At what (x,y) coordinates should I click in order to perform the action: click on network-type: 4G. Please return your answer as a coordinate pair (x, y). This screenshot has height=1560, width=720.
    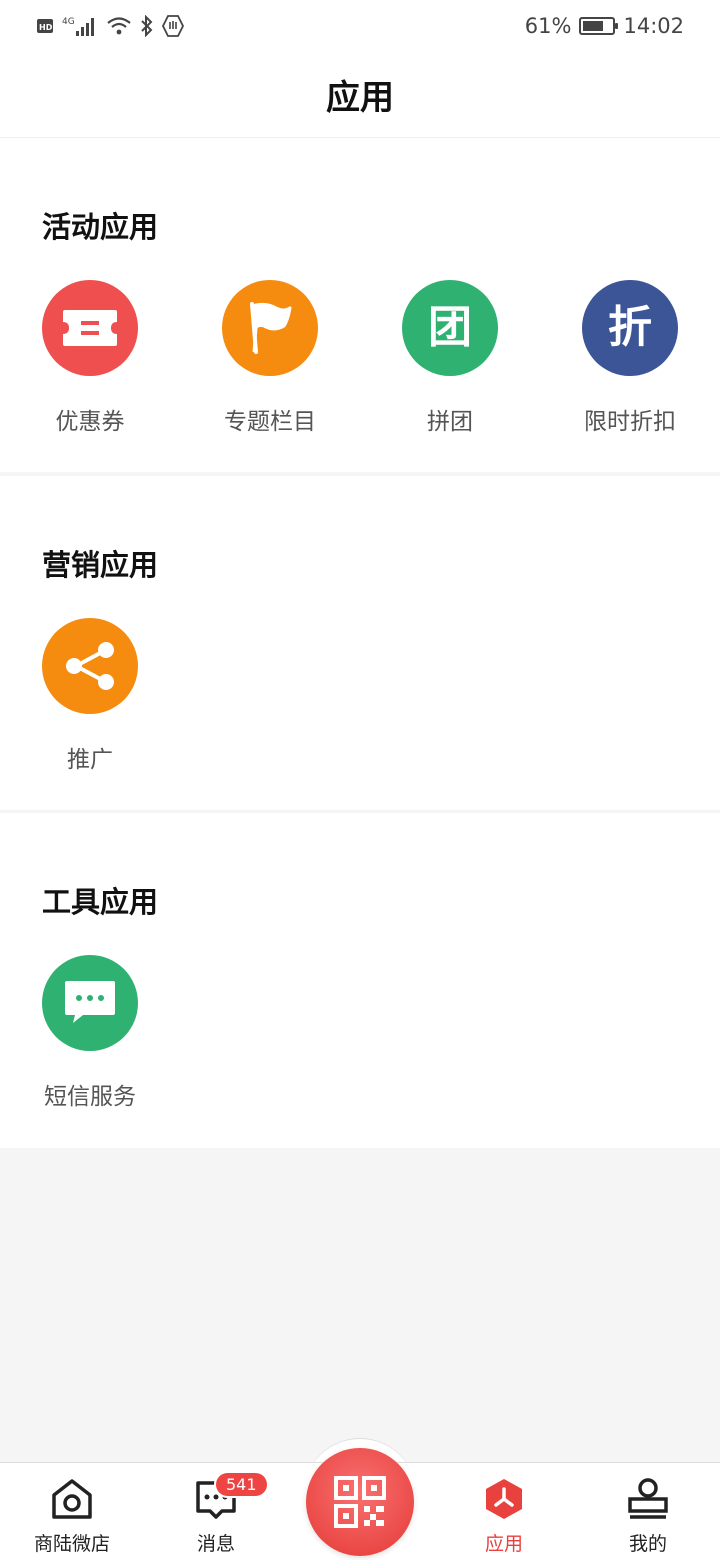
    Looking at the image, I should click on (68, 22).